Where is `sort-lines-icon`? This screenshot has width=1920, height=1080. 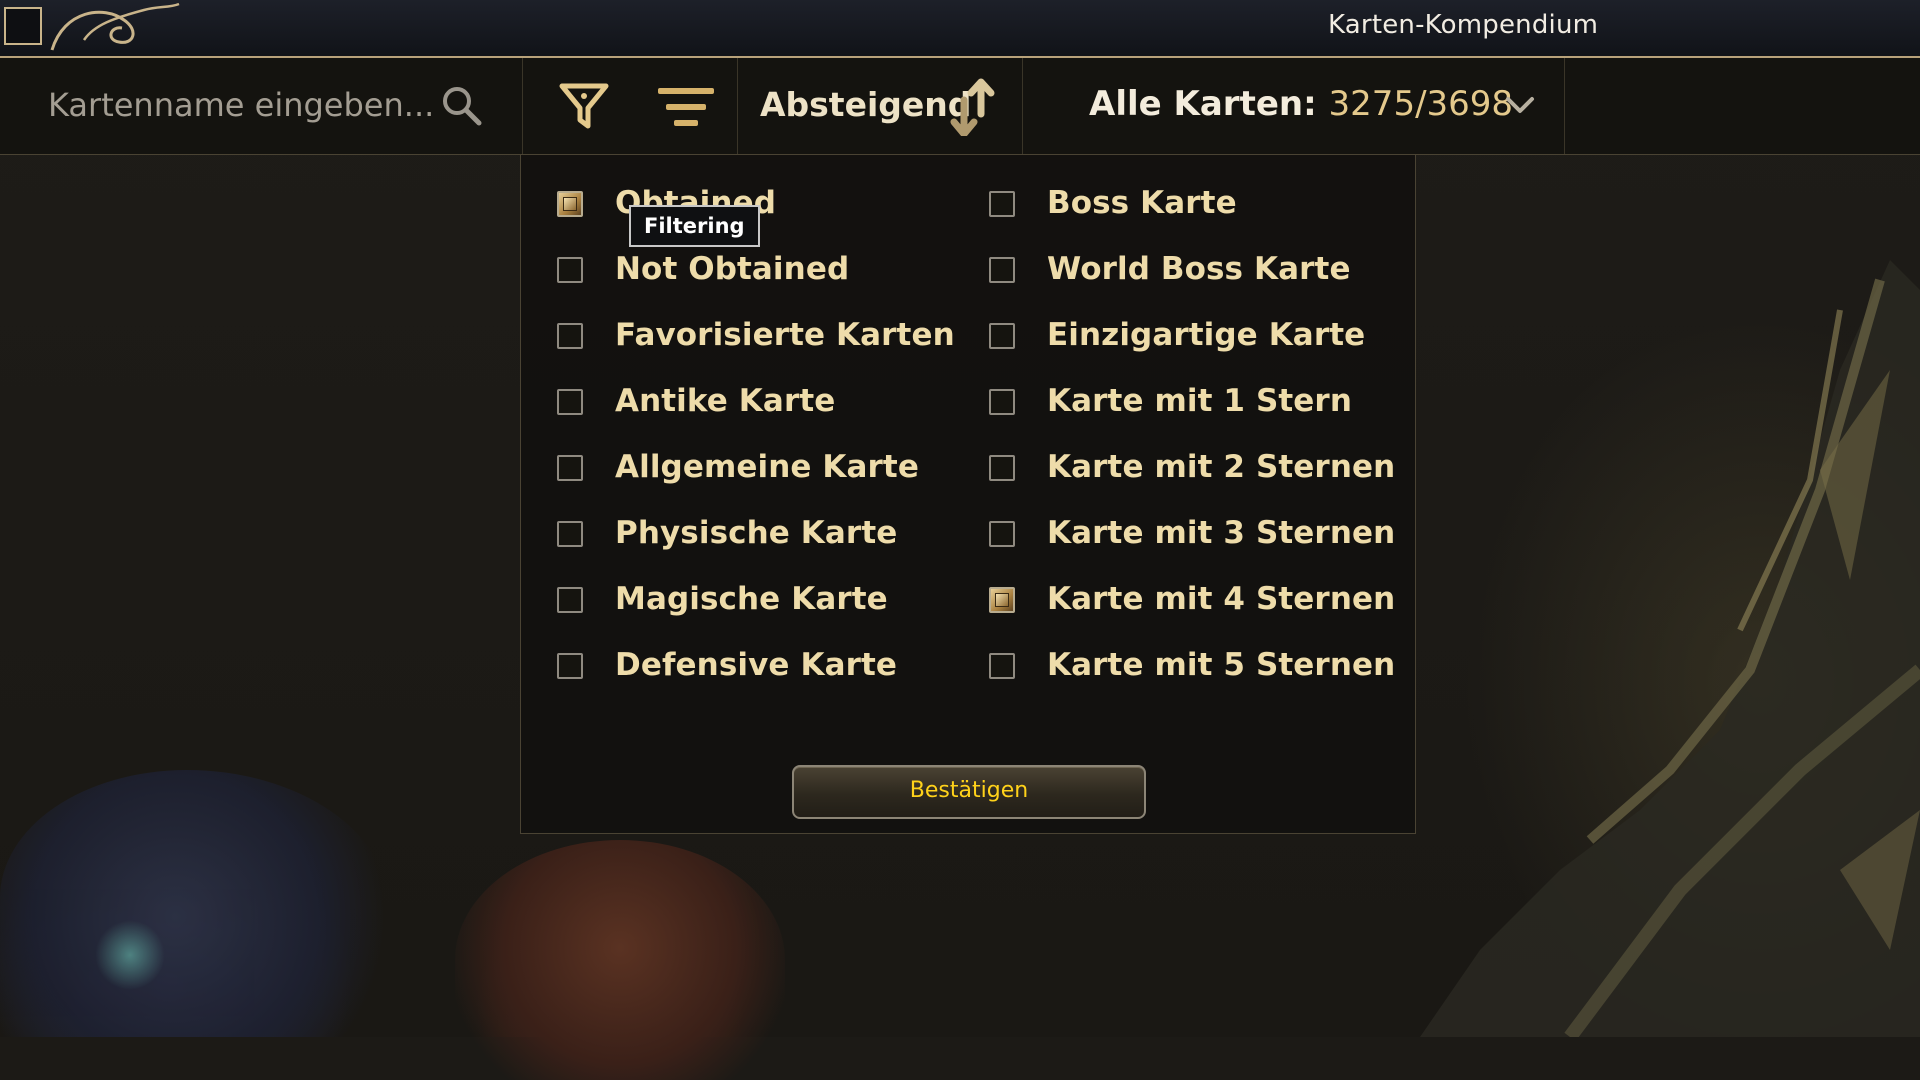 sort-lines-icon is located at coordinates (686, 107).